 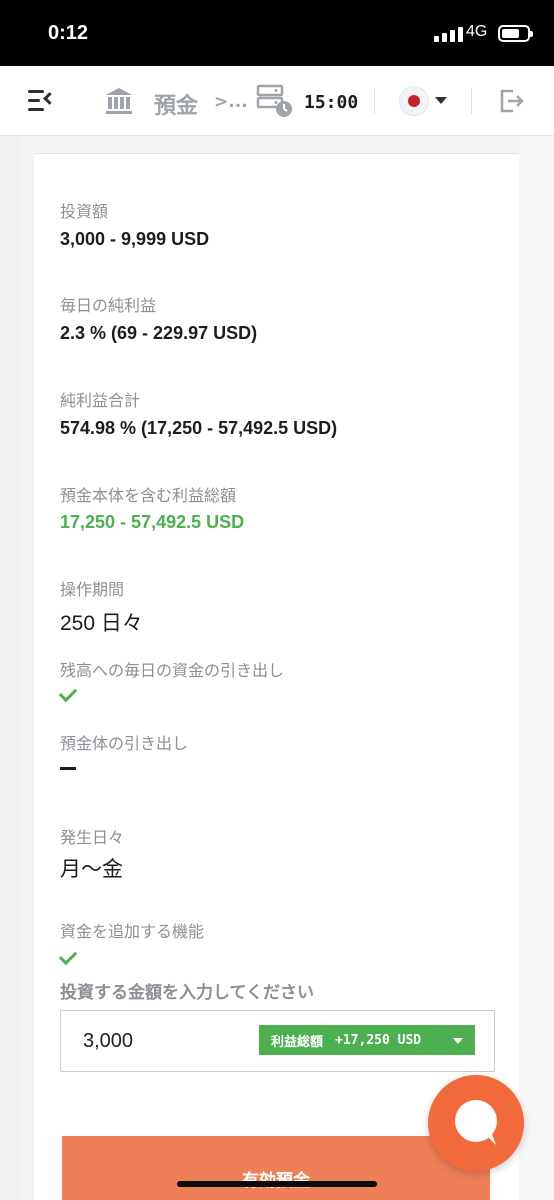 I want to click on background-left, so click(x=10, y=668).